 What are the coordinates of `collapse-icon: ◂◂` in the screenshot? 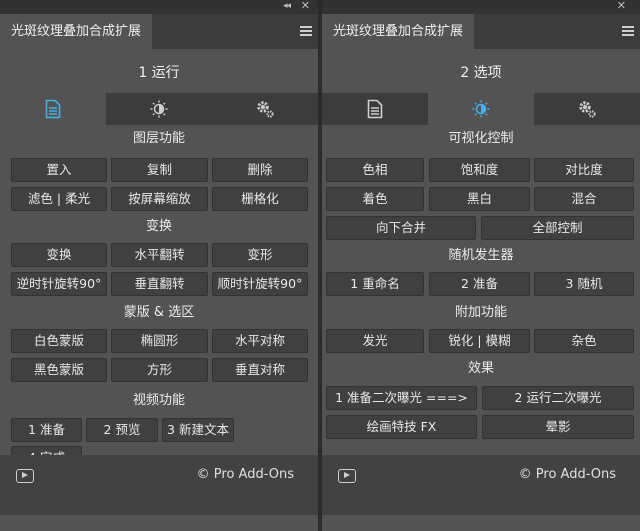 It's located at (287, 6).